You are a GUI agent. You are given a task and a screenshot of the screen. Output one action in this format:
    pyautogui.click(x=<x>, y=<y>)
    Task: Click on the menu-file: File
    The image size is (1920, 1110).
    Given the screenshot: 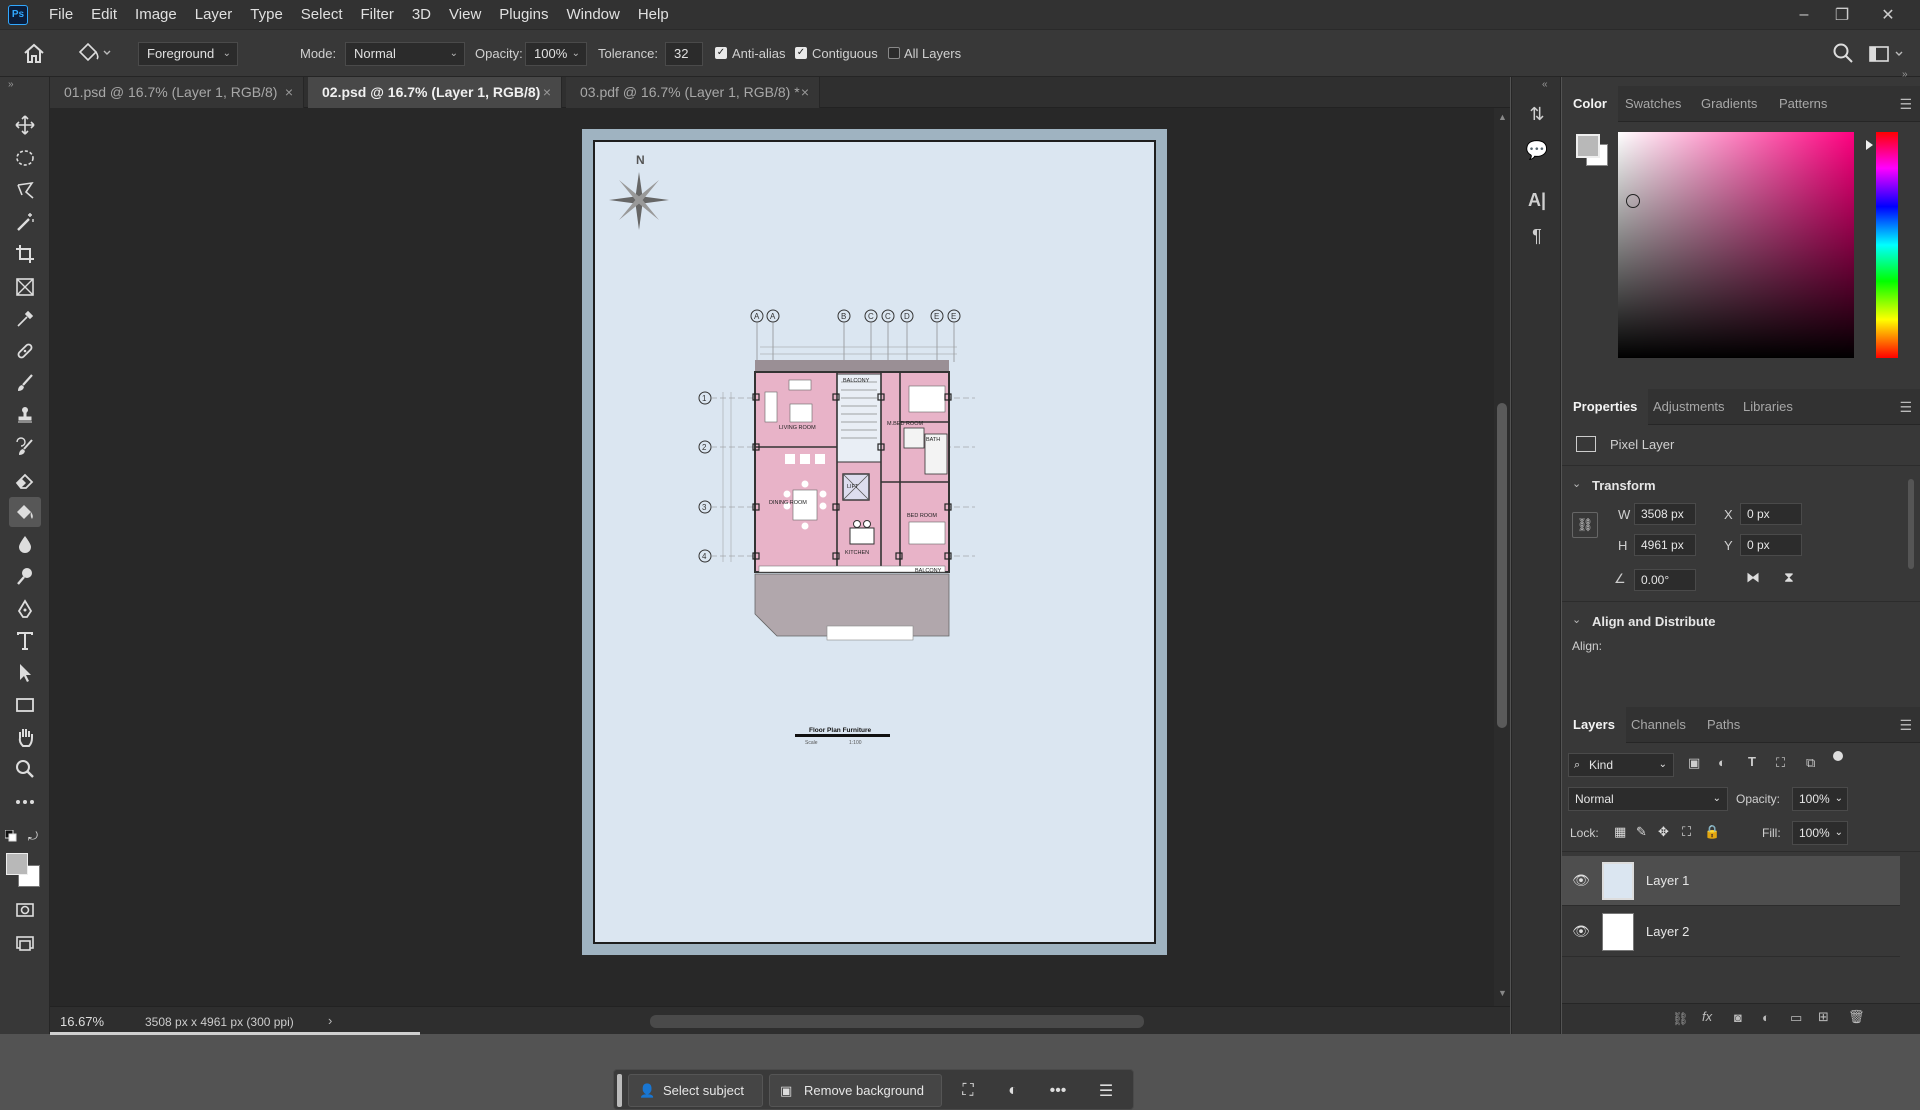 What is the action you would take?
    pyautogui.click(x=61, y=14)
    